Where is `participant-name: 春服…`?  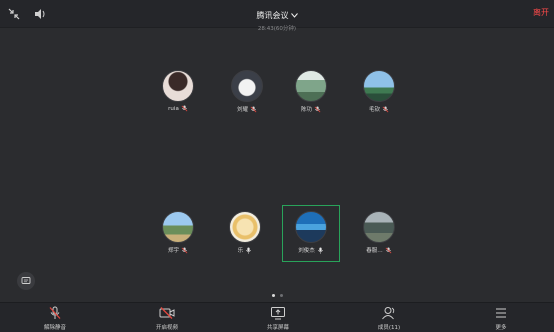 participant-name: 春服… is located at coordinates (374, 251).